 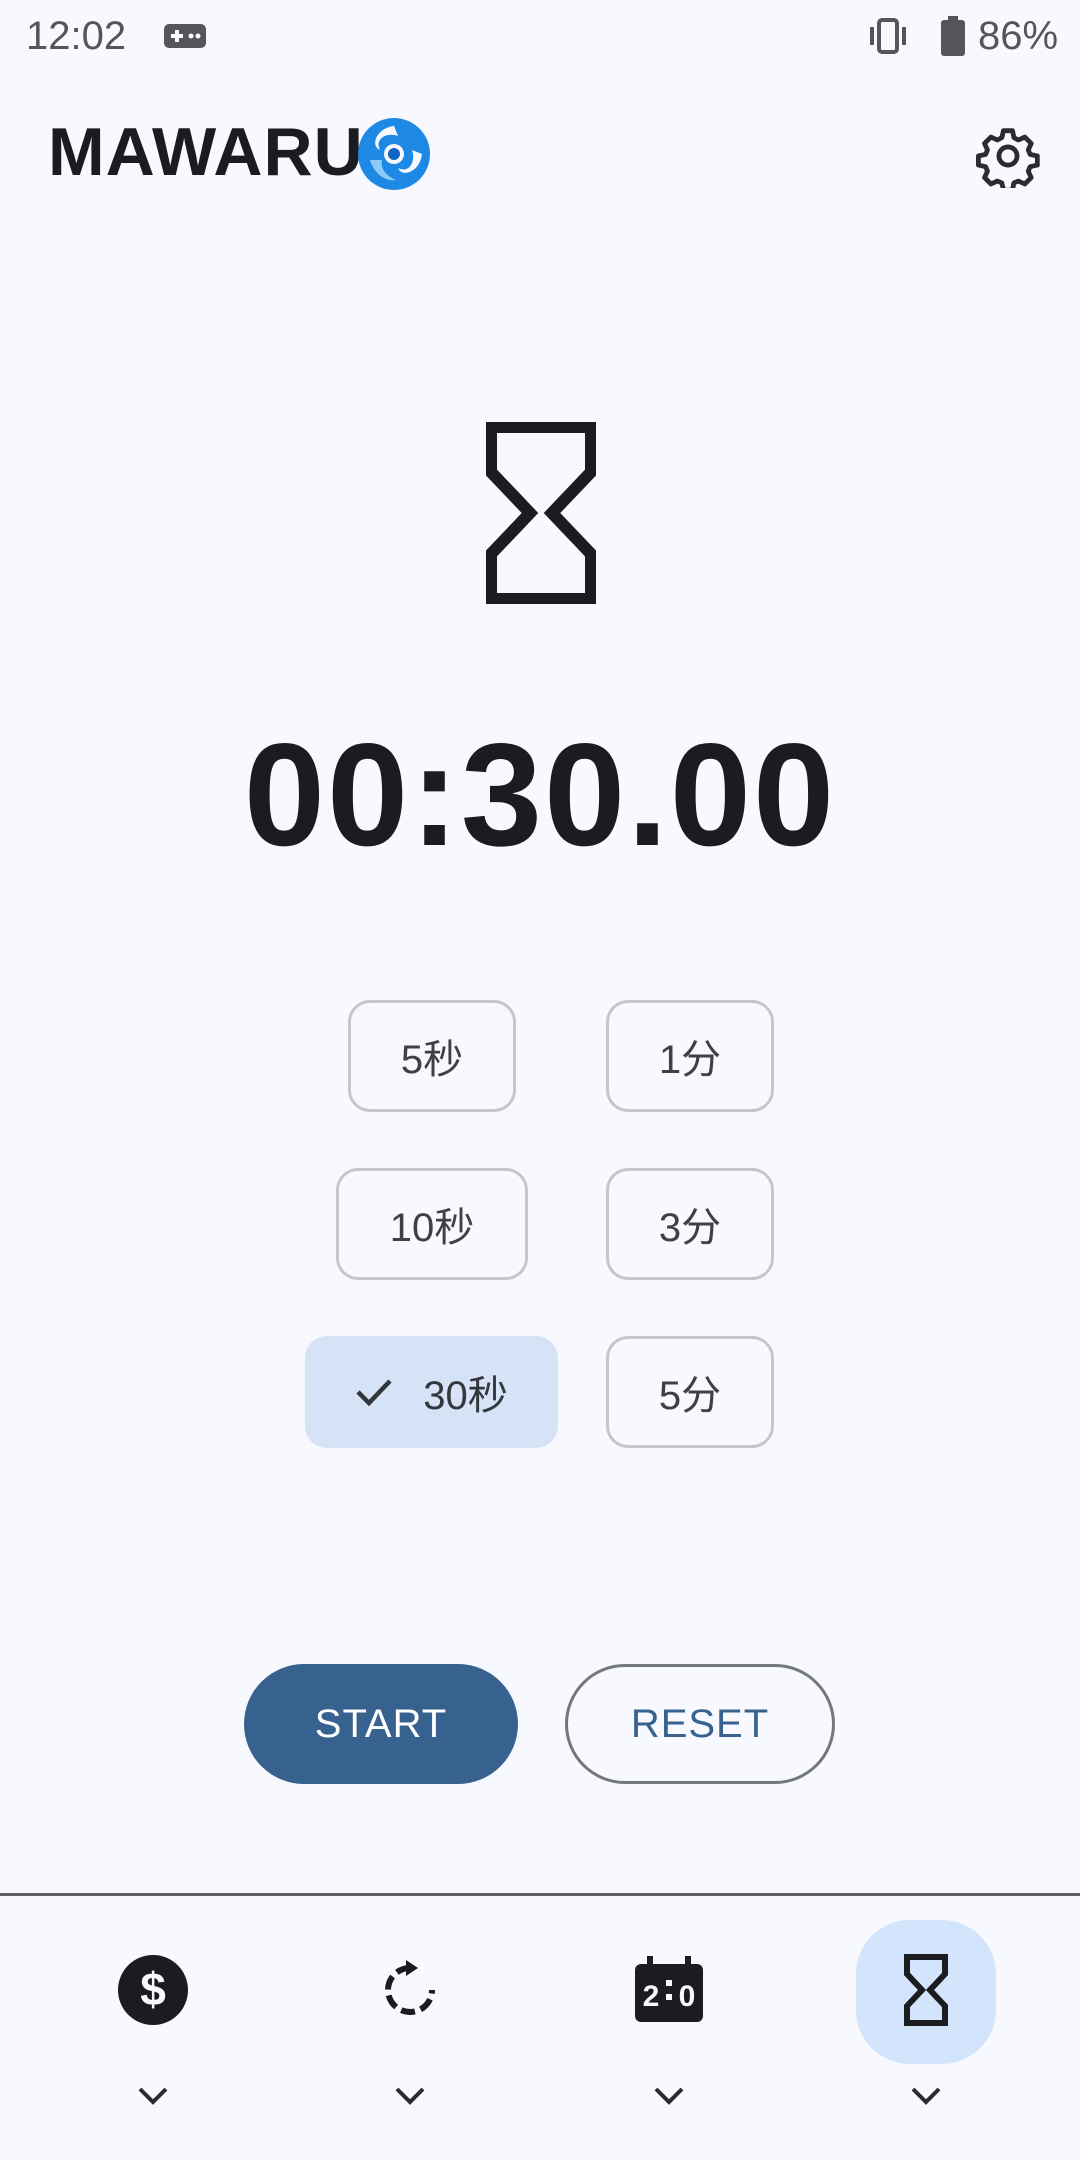 What do you see at coordinates (953, 38) in the screenshot?
I see `battery-icon` at bounding box center [953, 38].